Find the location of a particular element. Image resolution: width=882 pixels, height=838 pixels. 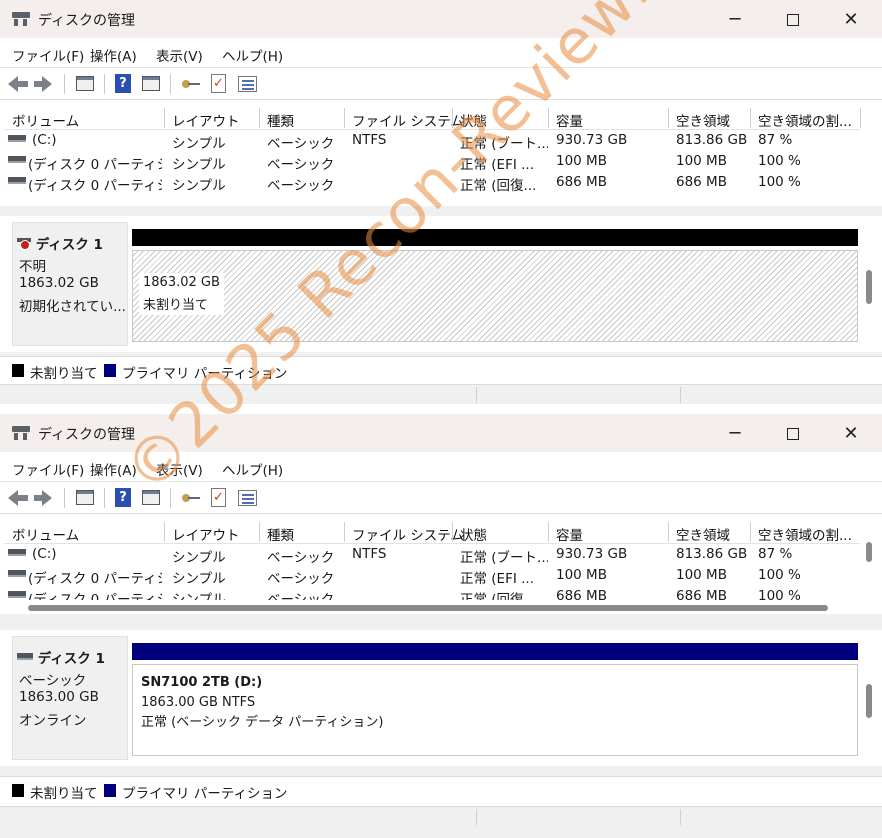

cell-free: 100 MB is located at coordinates (701, 575).